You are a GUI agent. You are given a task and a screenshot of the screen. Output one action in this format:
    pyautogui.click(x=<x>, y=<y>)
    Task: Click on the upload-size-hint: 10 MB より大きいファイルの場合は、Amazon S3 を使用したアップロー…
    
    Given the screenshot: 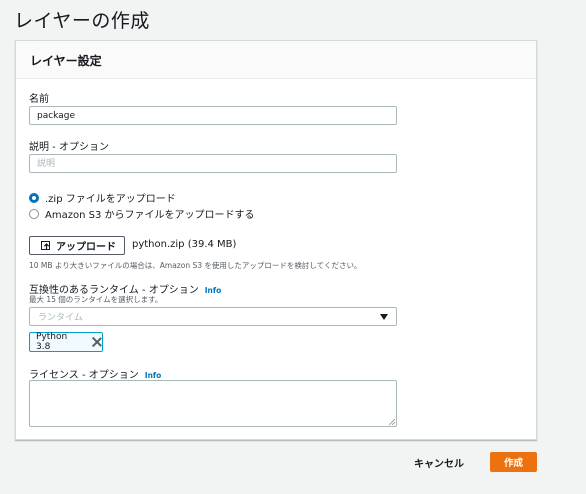 What is the action you would take?
    pyautogui.click(x=195, y=265)
    